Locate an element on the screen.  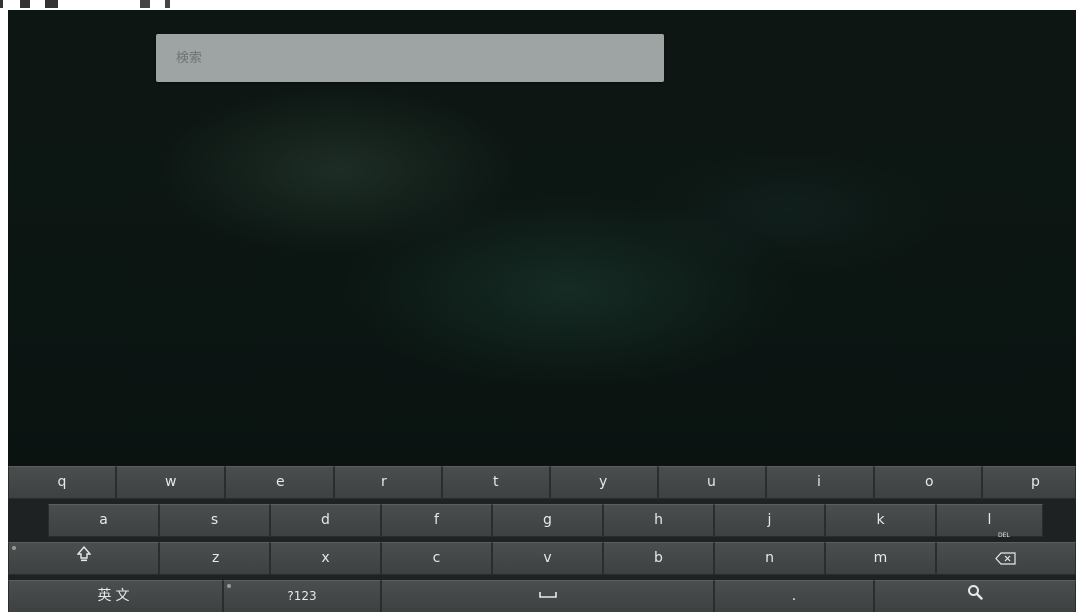
key-x: x is located at coordinates (325, 558).